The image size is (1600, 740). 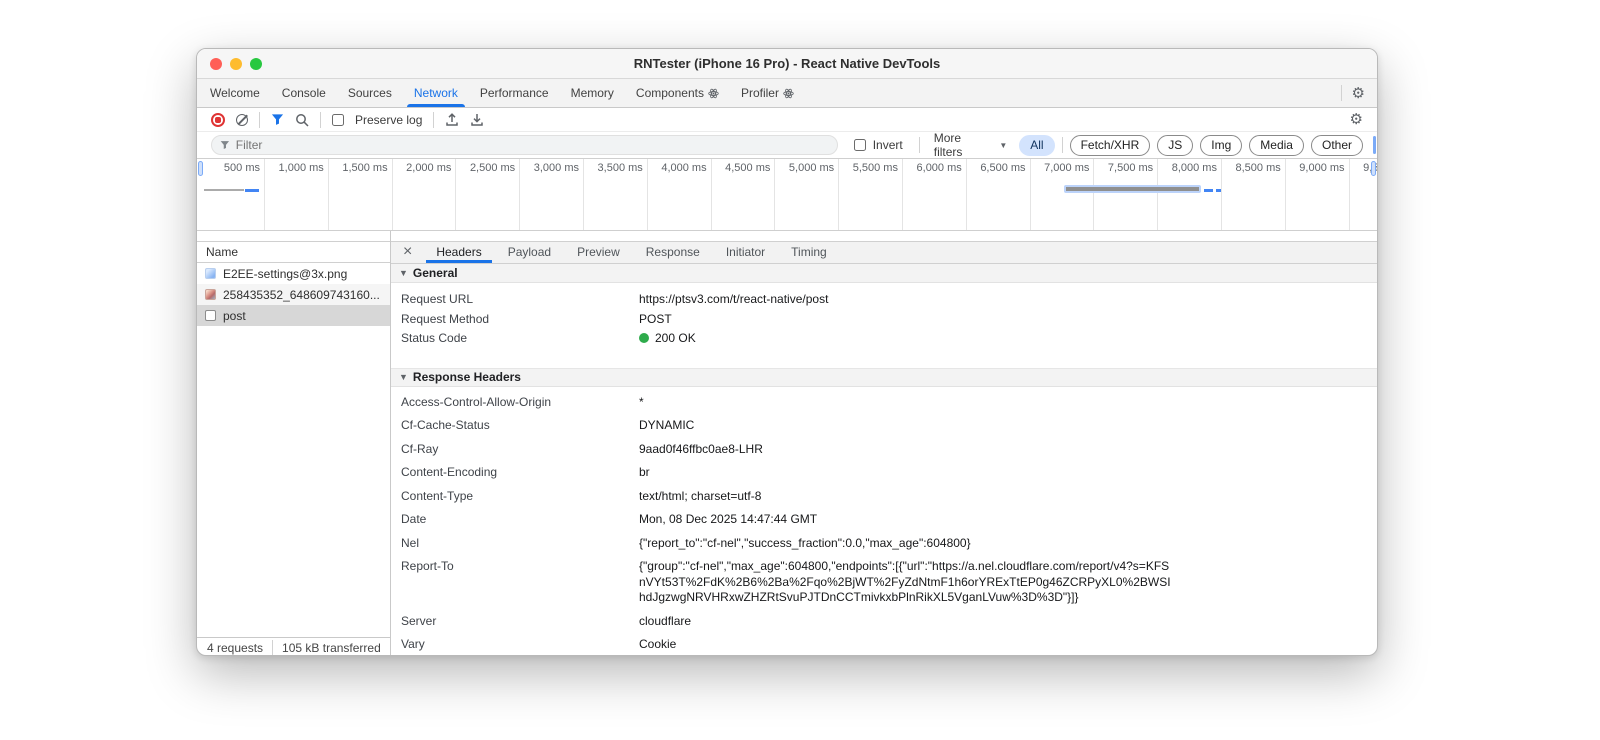 I want to click on name-column-header: Name, so click(x=293, y=252).